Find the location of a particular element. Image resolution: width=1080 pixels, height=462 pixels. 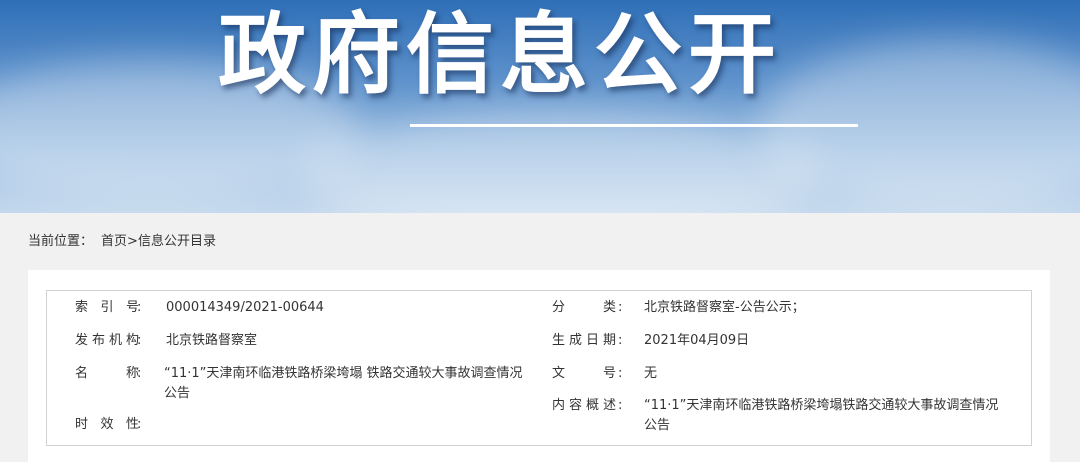

banner-title: 政府信息公开 is located at coordinates (500, 54).